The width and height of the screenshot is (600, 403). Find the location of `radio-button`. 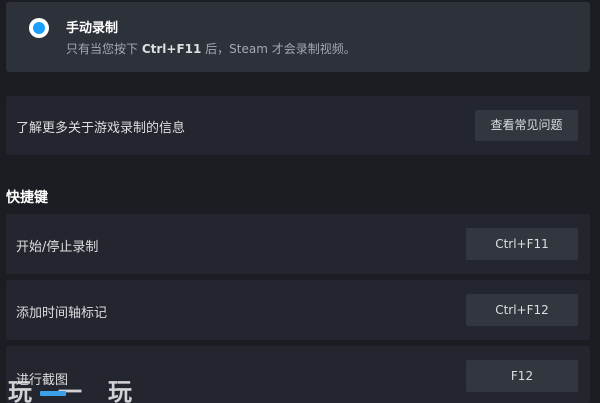

radio-button is located at coordinates (39, 28).